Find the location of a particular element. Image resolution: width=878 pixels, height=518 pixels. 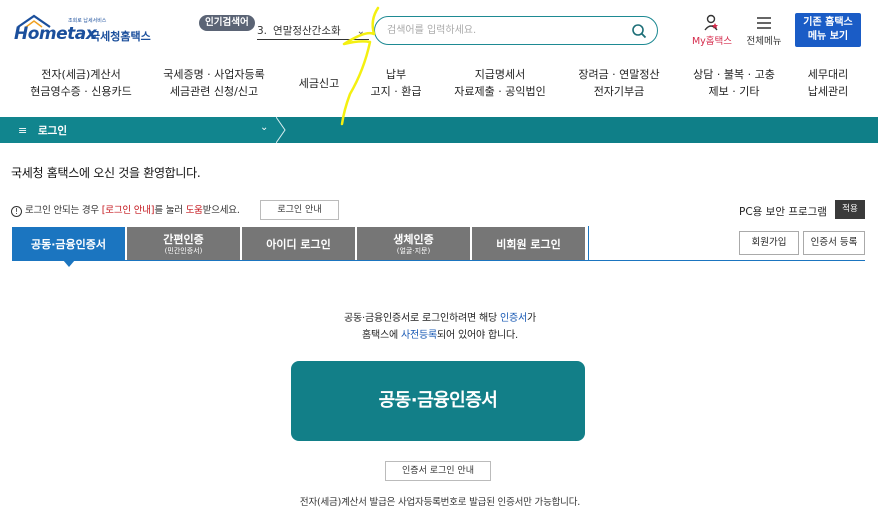

popular-search-item: 3. 연말정산간소화 ⌄ is located at coordinates (313, 31).